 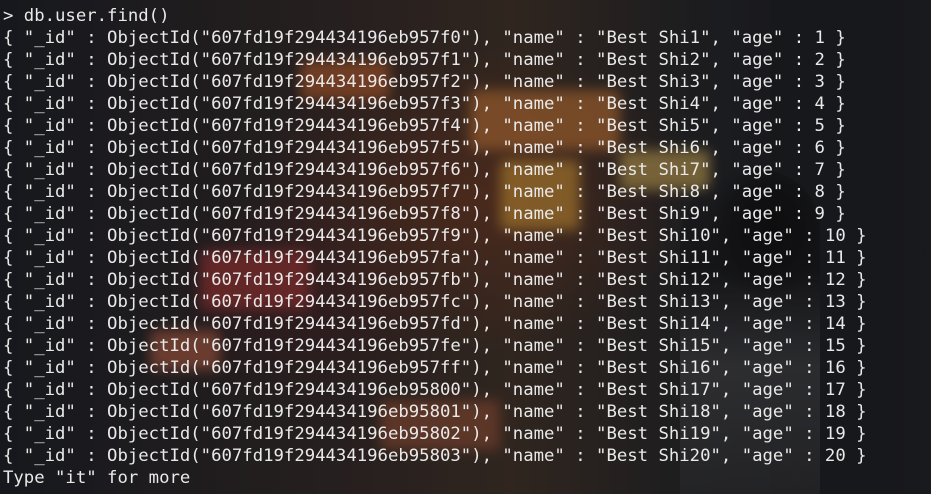 What do you see at coordinates (86, 16) in the screenshot?
I see `command-prompt-line: > db.user.find()` at bounding box center [86, 16].